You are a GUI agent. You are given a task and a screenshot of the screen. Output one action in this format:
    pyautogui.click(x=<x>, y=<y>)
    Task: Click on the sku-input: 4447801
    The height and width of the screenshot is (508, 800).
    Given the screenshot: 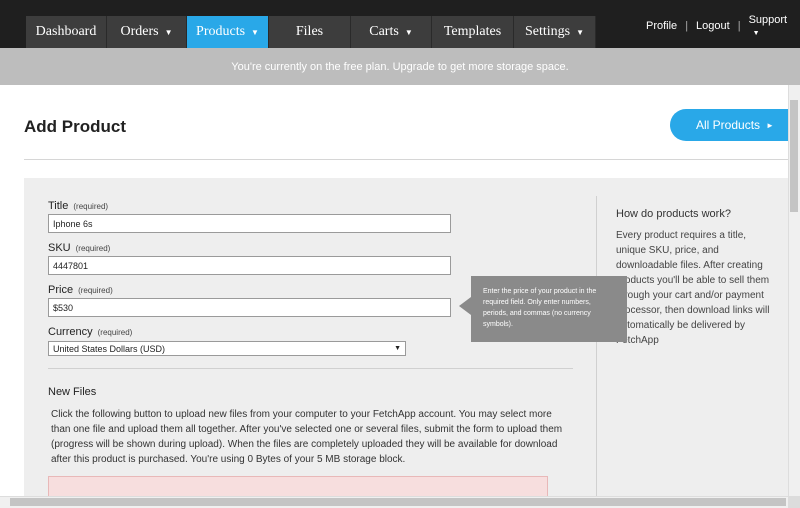 What is the action you would take?
    pyautogui.click(x=249, y=265)
    